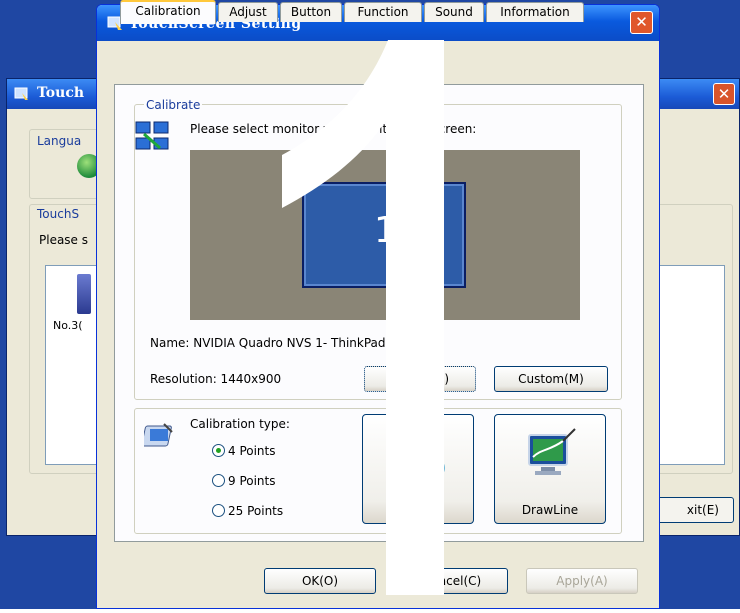 The image size is (740, 613). What do you see at coordinates (216, 379) in the screenshot?
I see `resolution-text: Resolution: 1440x900` at bounding box center [216, 379].